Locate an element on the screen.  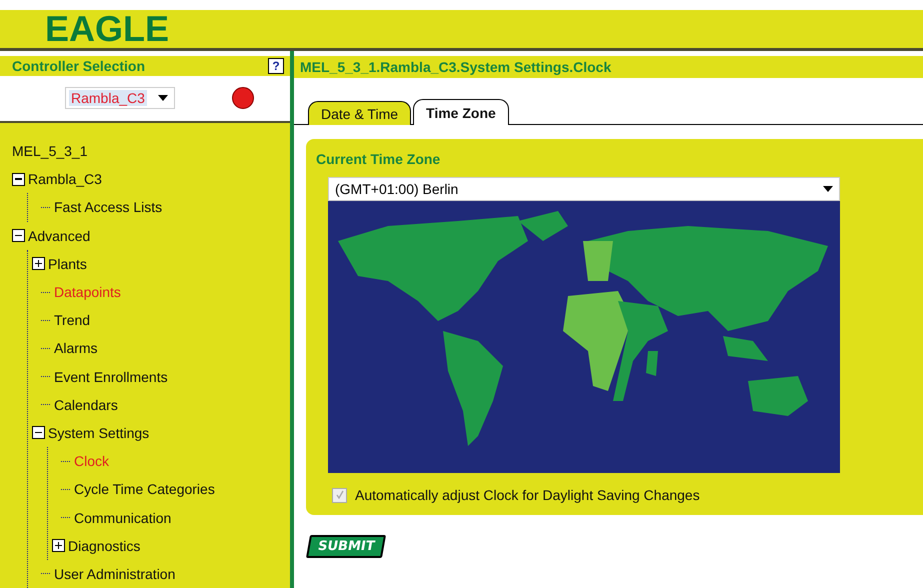
tab: Date & Time is located at coordinates (360, 113).